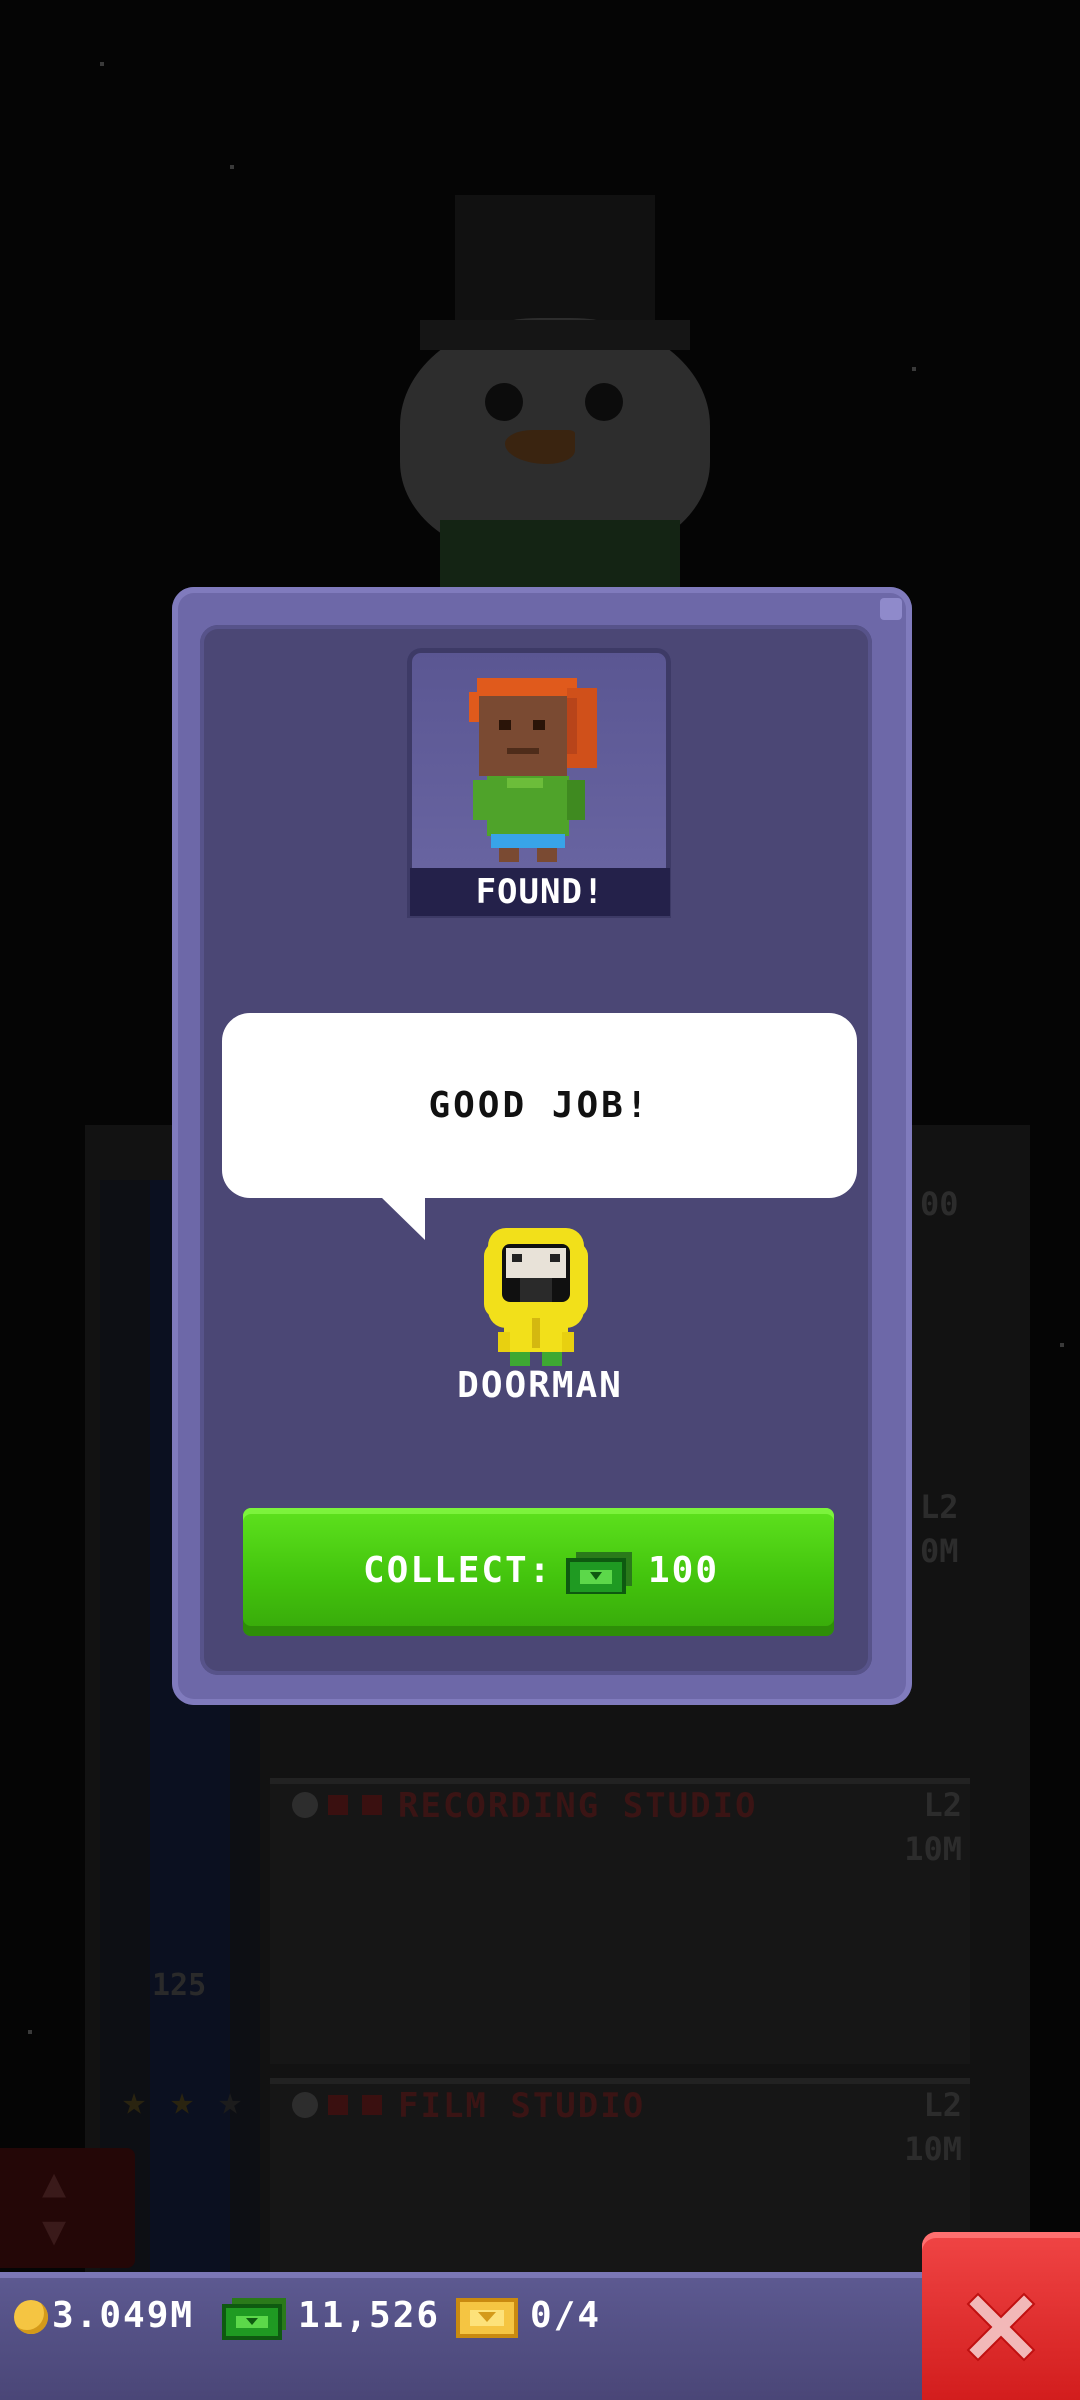 The image size is (1080, 2400). I want to click on doorman-sprite-icon, so click(536, 1297).